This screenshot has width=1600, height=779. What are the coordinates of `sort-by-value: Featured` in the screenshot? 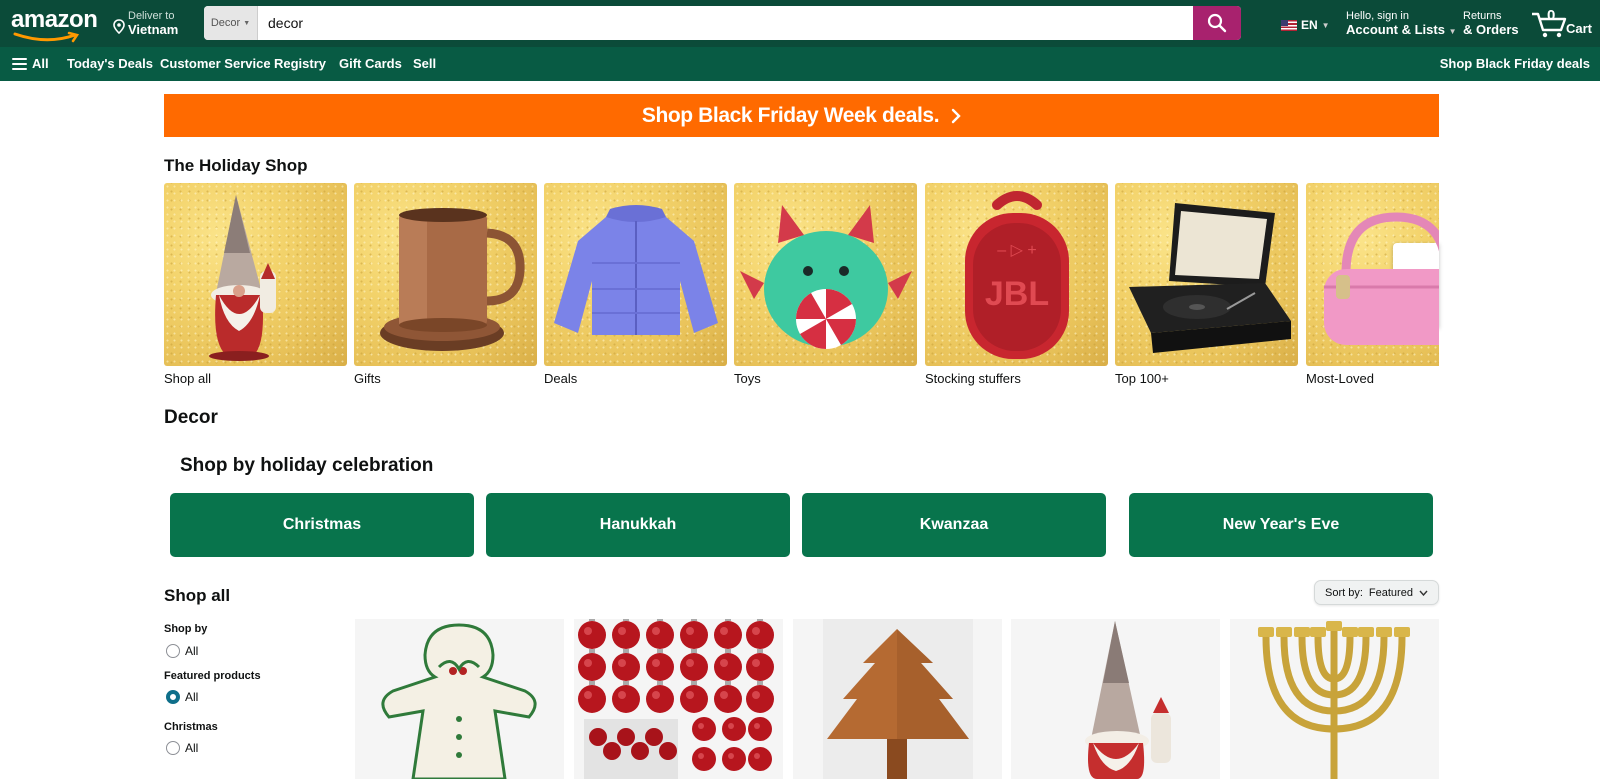 It's located at (1390, 592).